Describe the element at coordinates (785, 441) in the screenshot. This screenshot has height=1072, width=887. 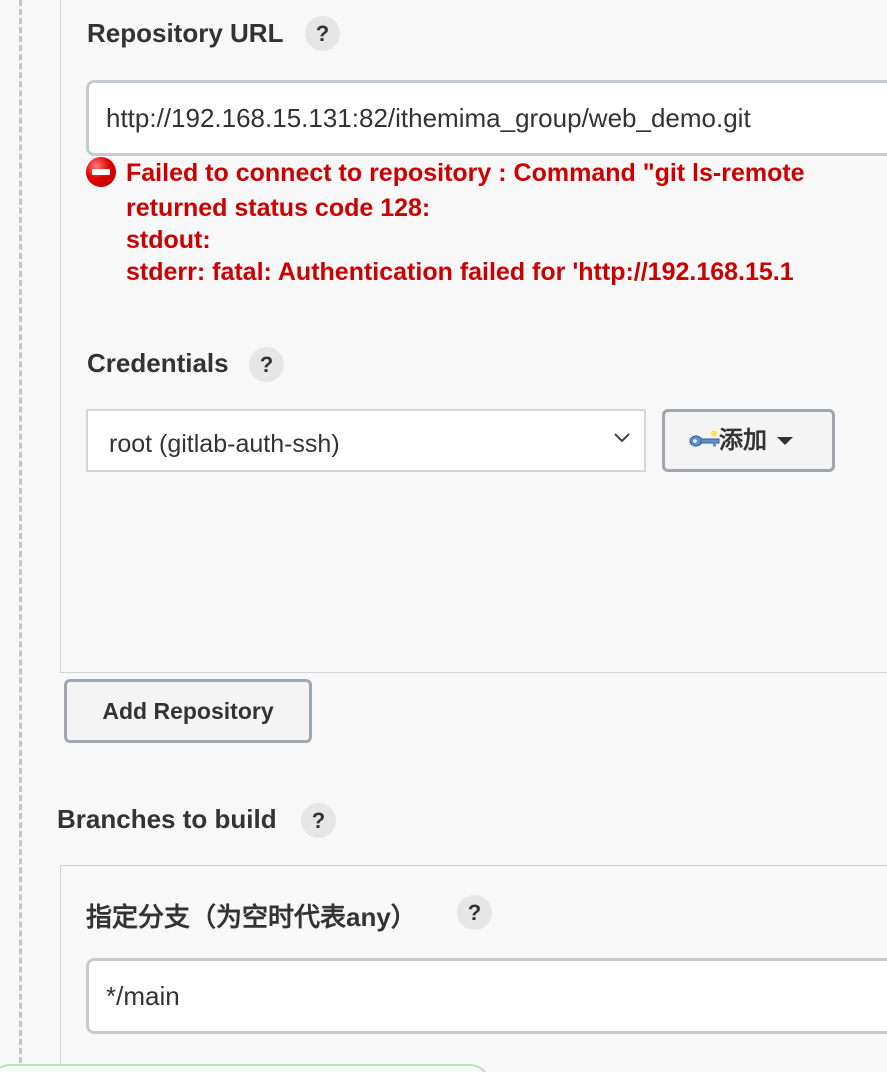
I see `caret-down-icon` at that location.